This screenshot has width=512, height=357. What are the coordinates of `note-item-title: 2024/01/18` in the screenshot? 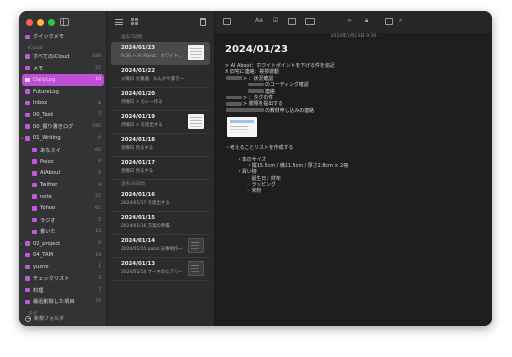 It's located at (138, 140).